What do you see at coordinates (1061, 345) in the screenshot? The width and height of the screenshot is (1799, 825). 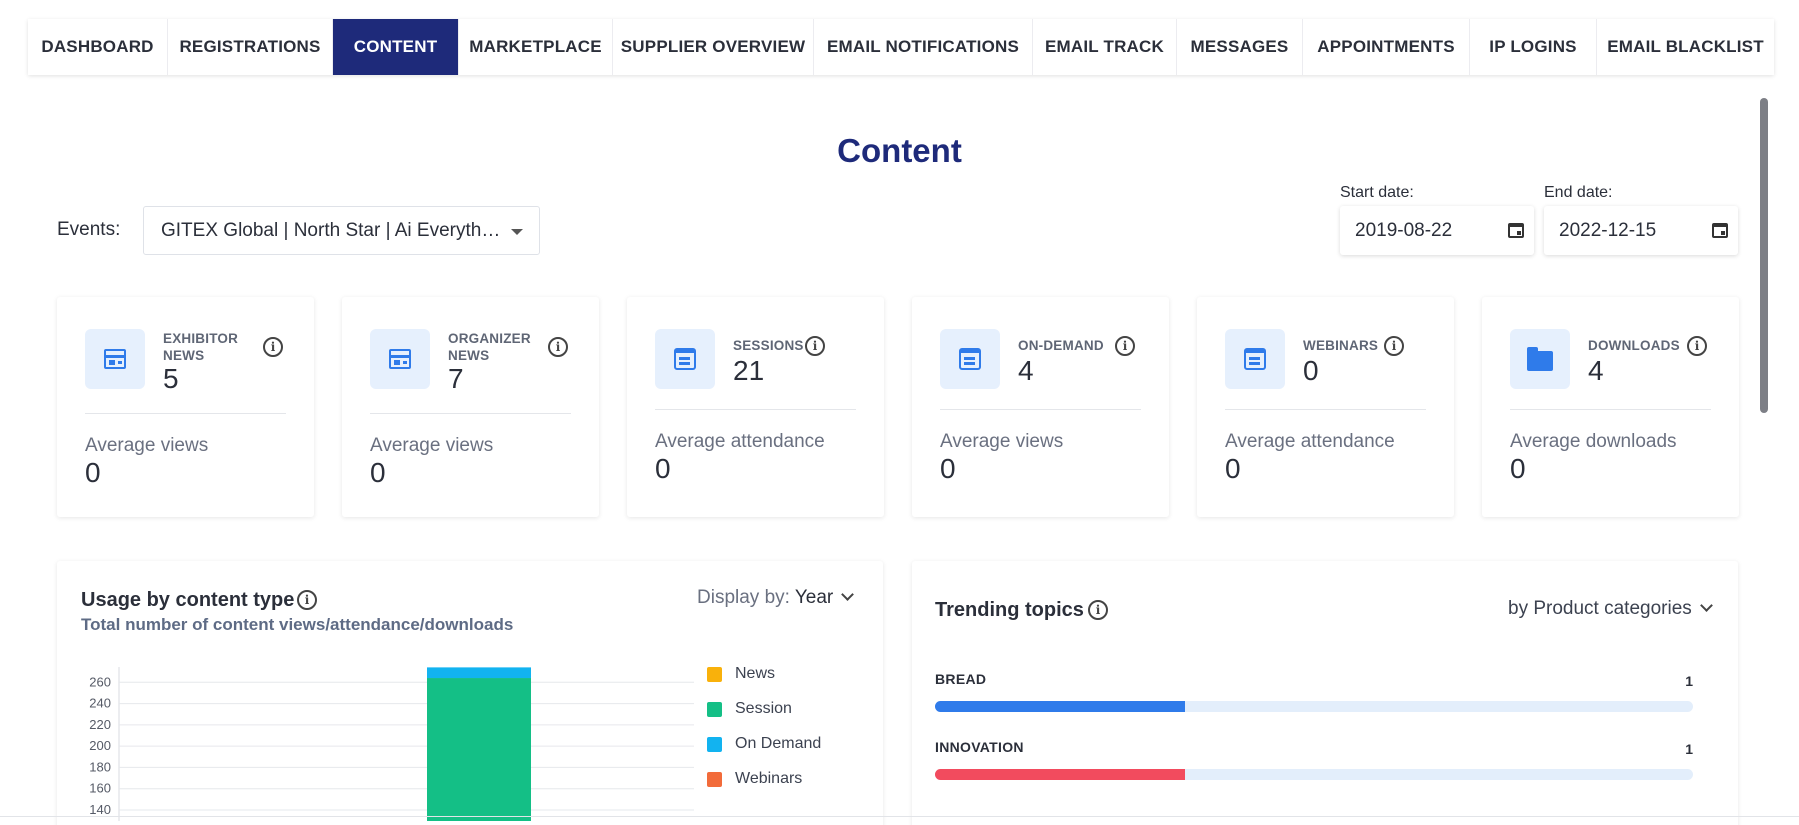 I see `card-title: ON-DEMAND` at bounding box center [1061, 345].